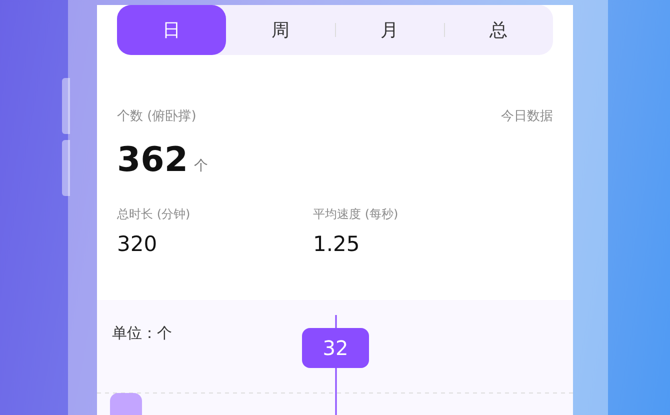  Describe the element at coordinates (336, 244) in the screenshot. I see `metric-value: 1.25` at that location.